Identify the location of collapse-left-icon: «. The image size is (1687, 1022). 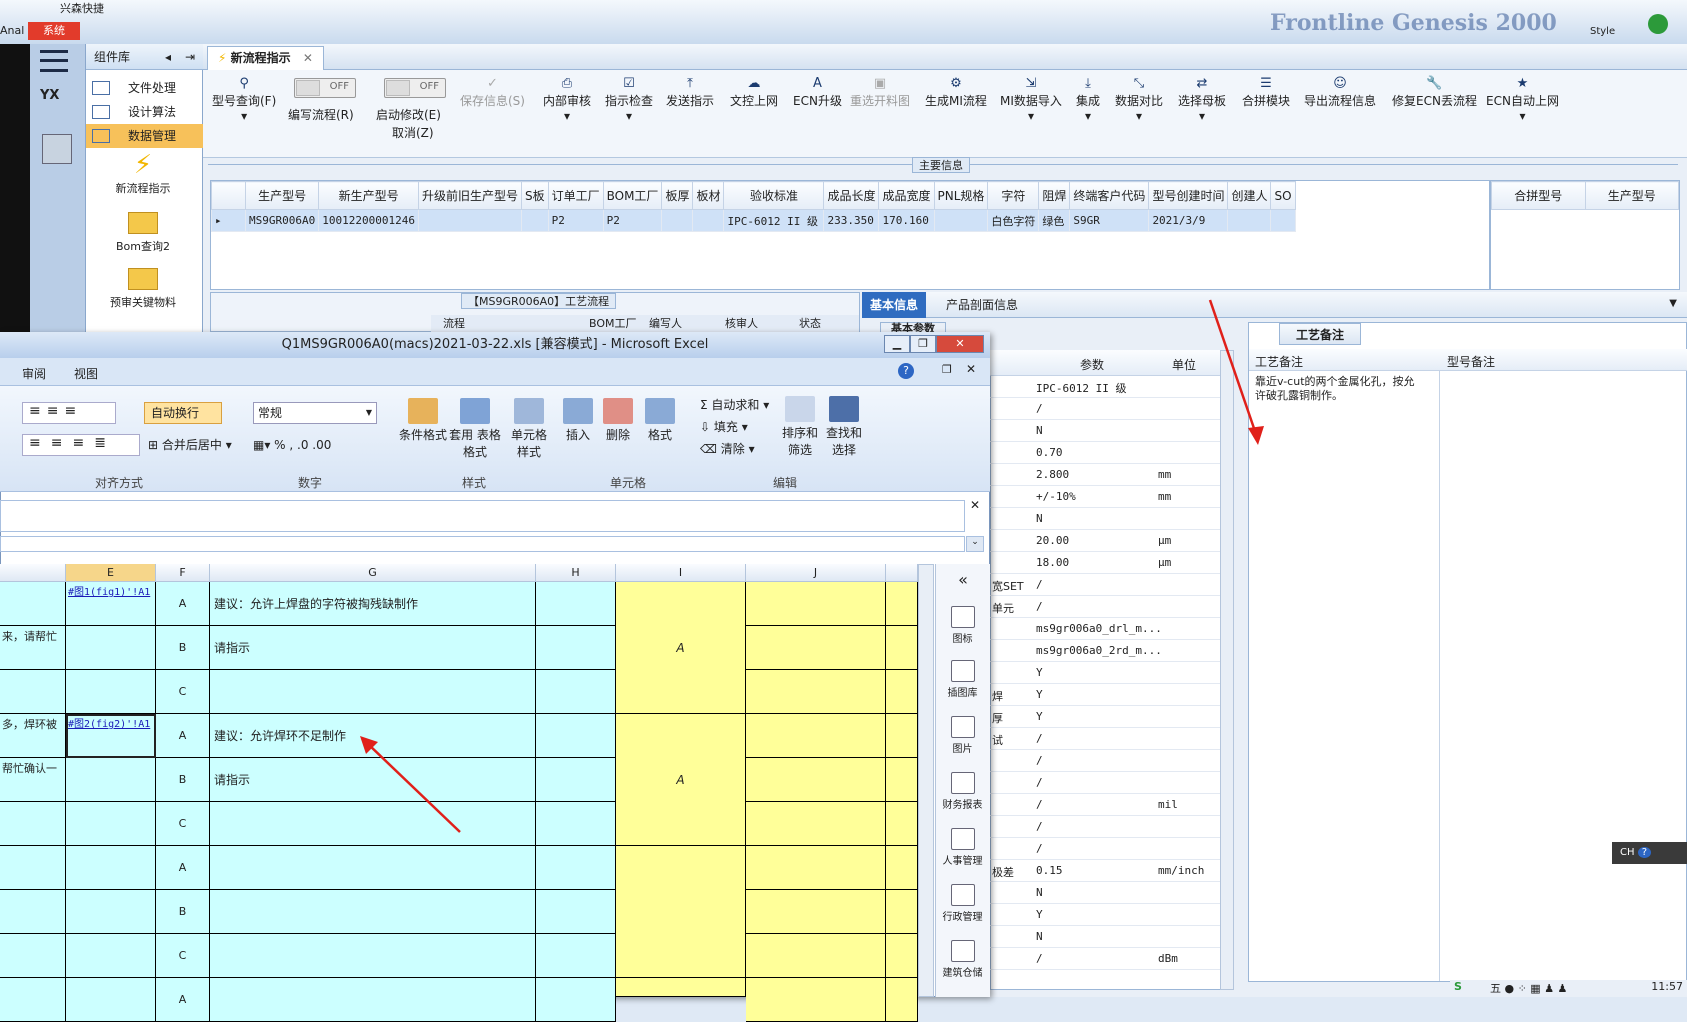
(963, 579).